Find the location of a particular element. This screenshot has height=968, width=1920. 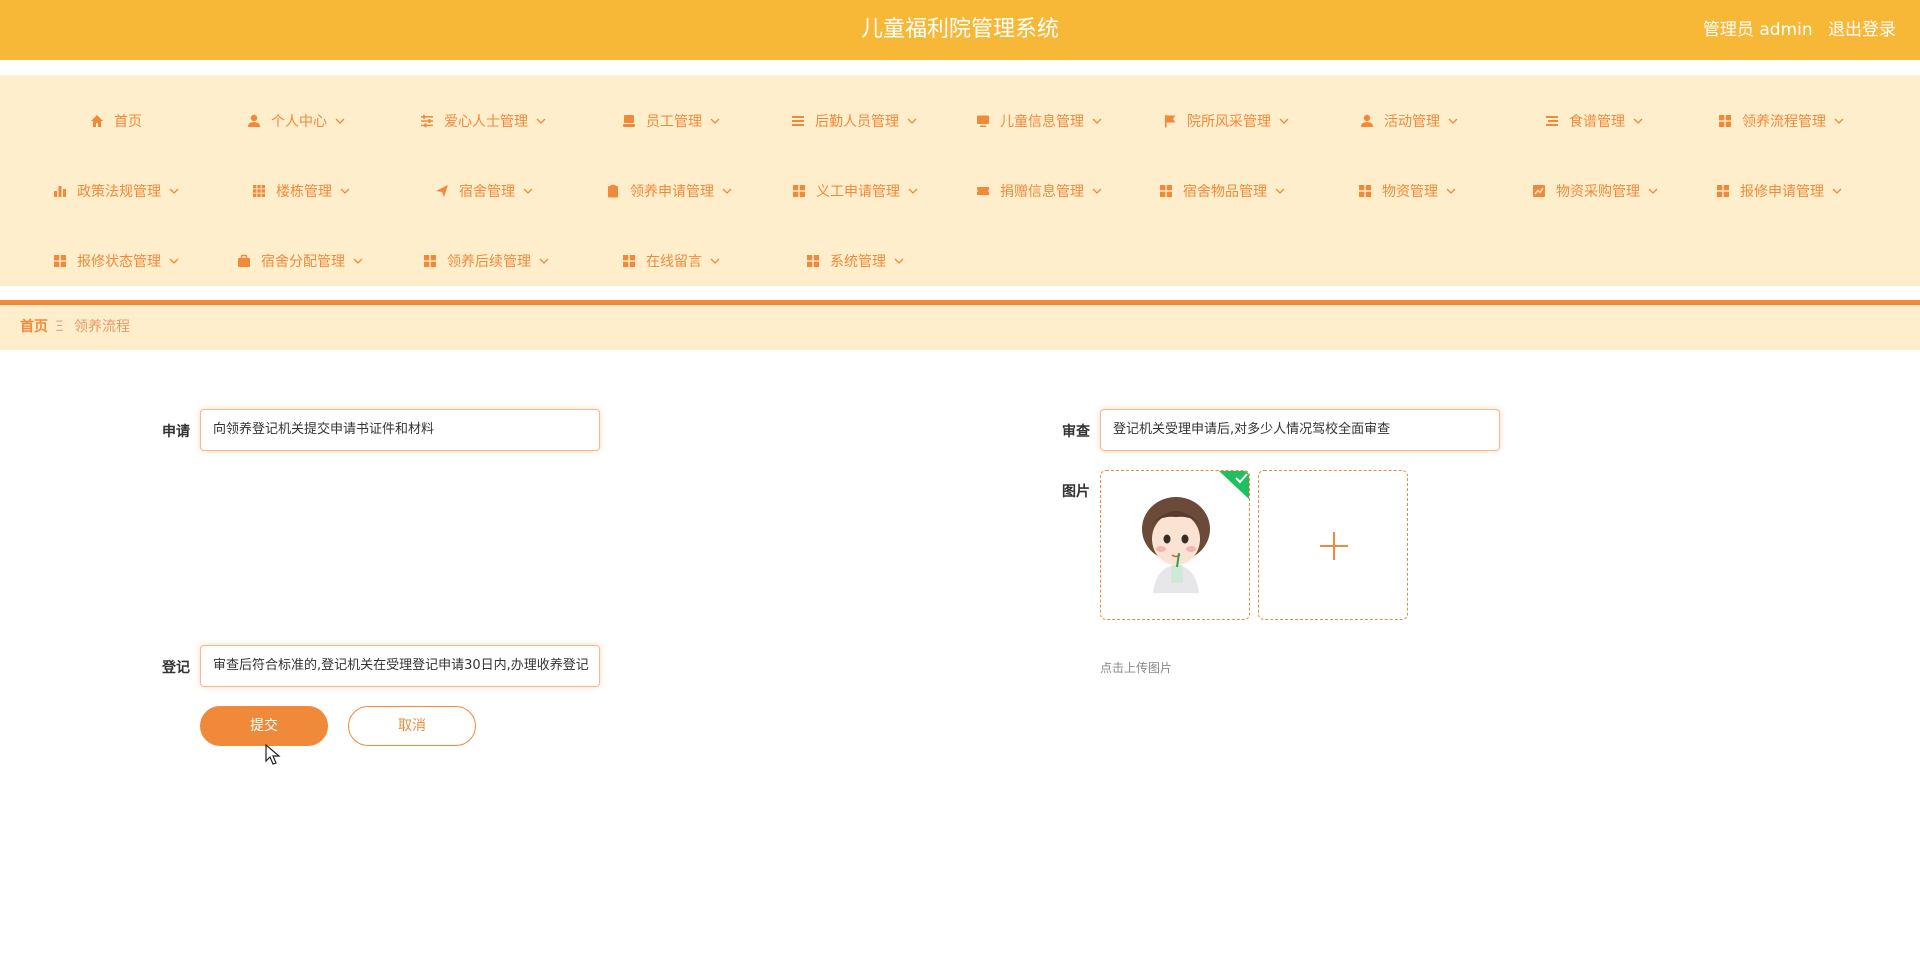

nav-item-label: 食谱管理 is located at coordinates (1597, 122).